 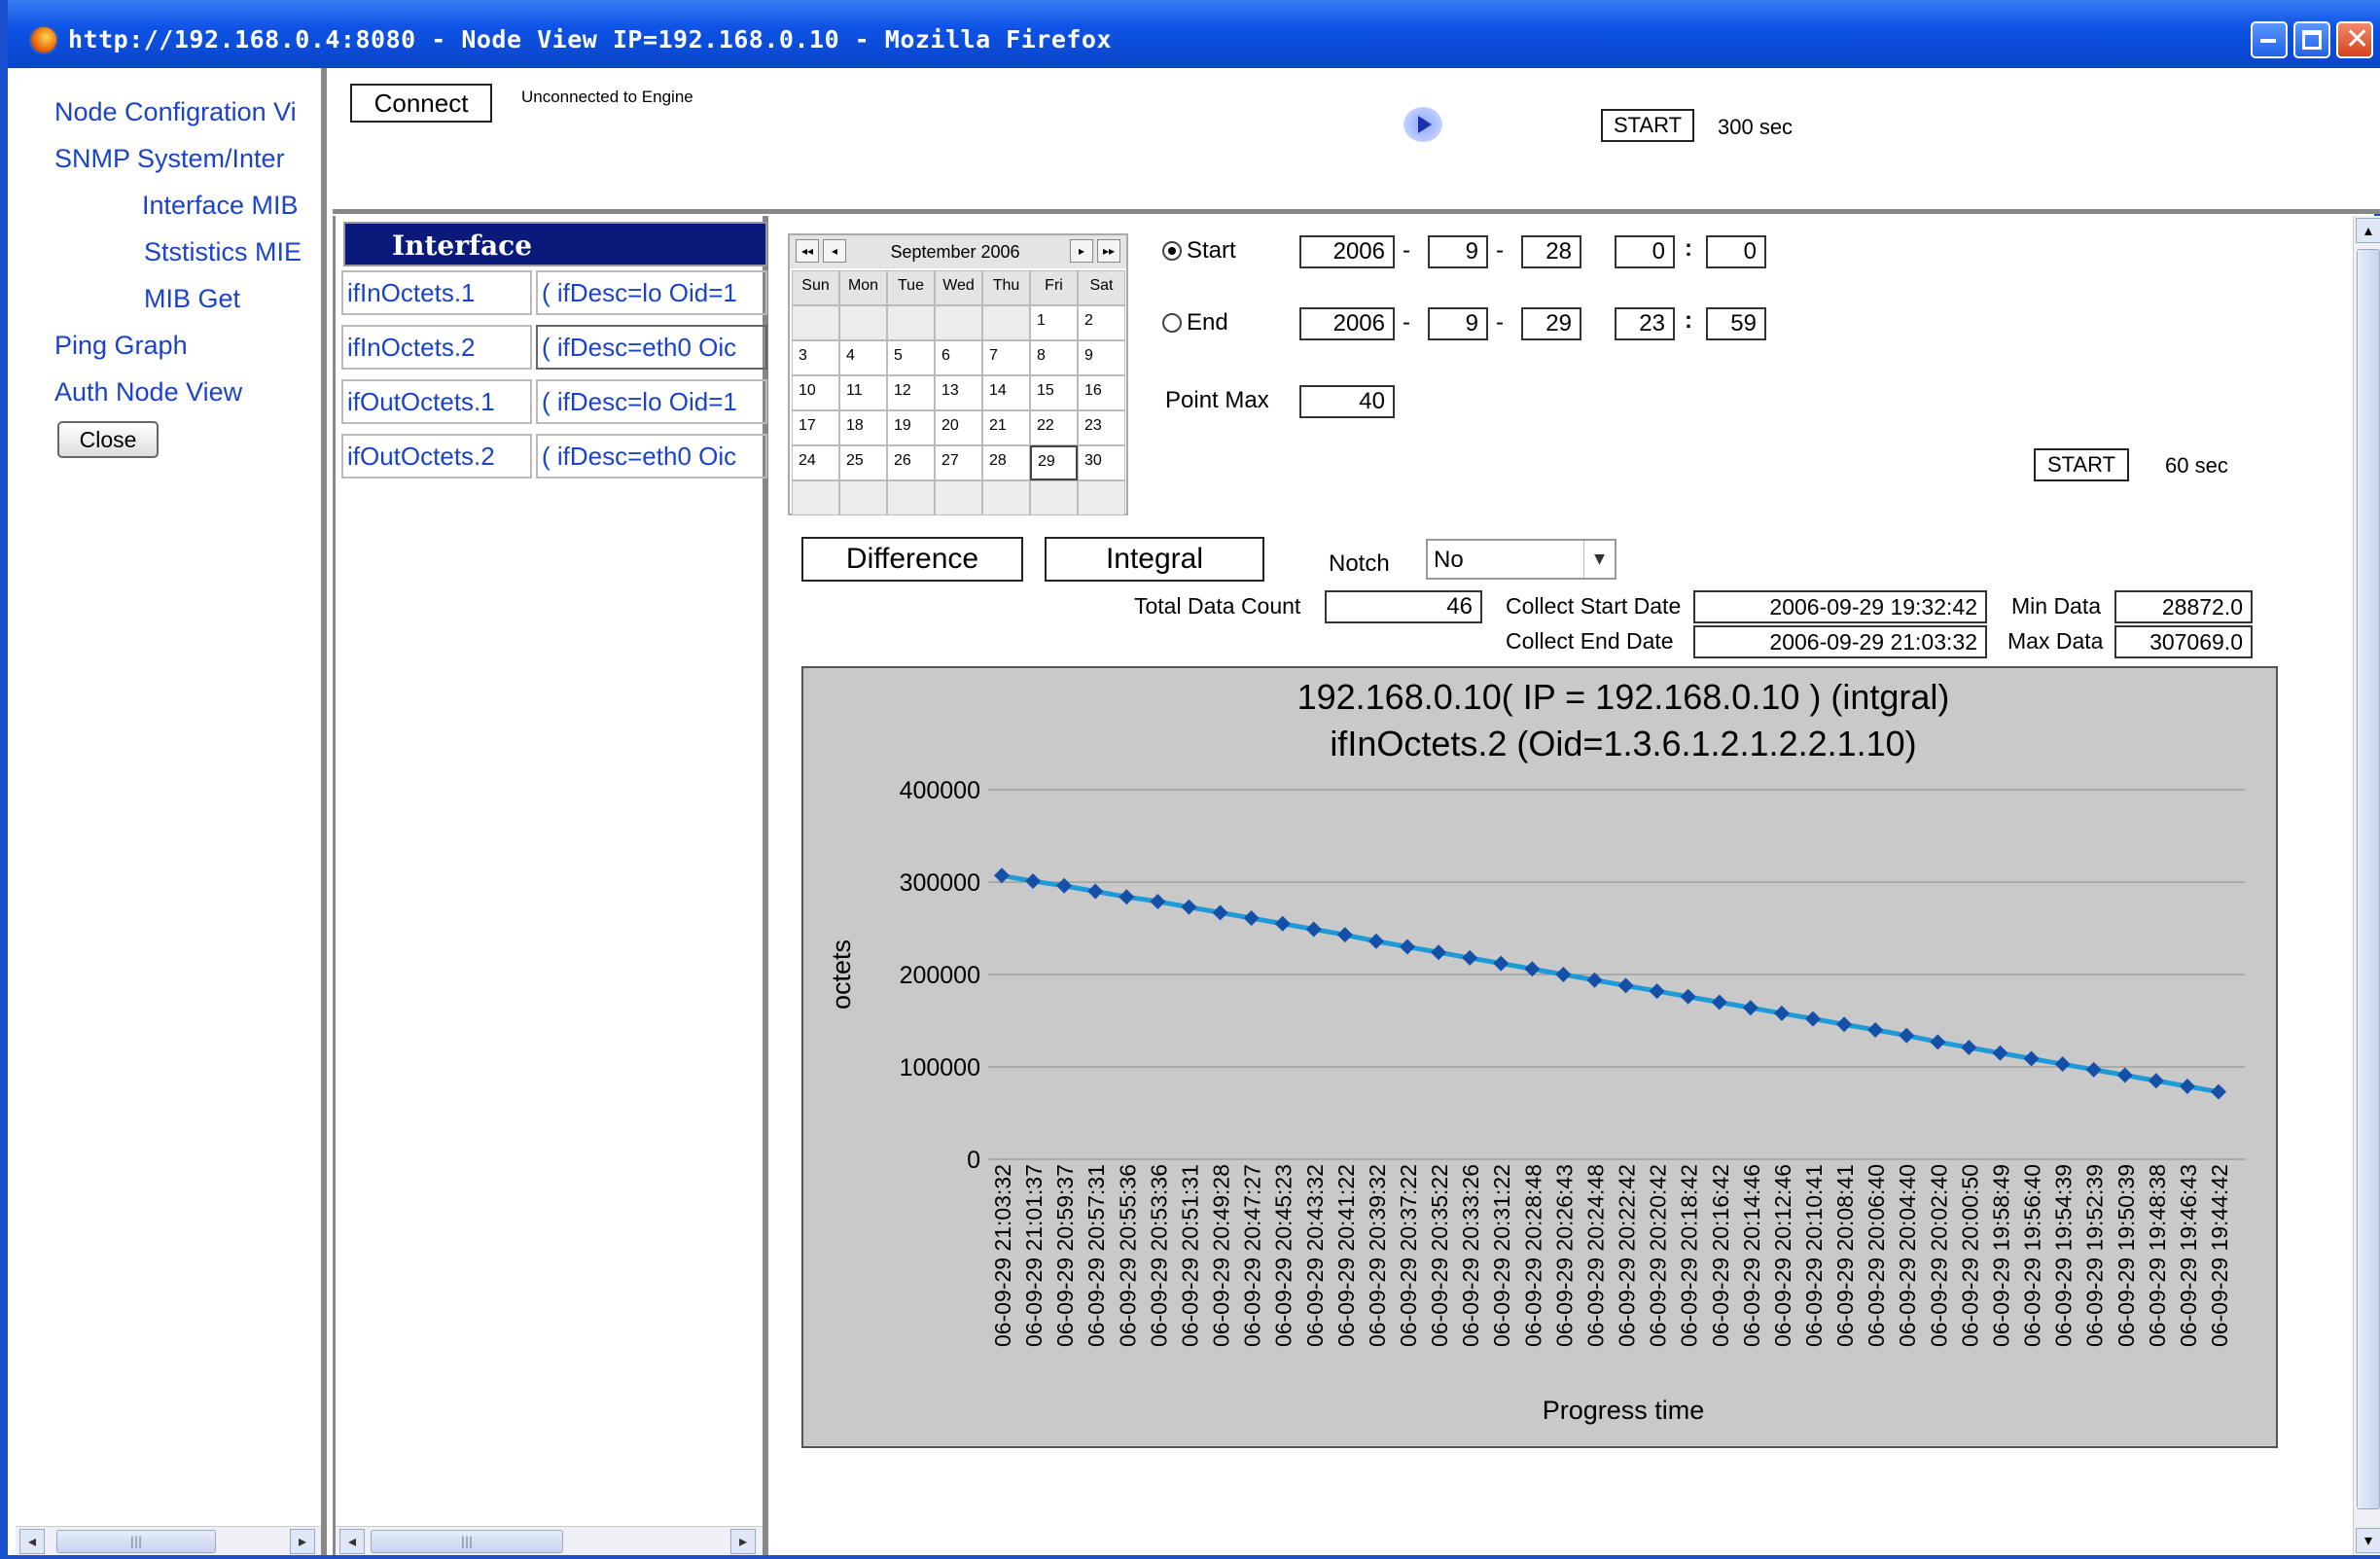 What do you see at coordinates (436, 401) in the screenshot?
I see `interface-name-cell: ifOutOctets.1` at bounding box center [436, 401].